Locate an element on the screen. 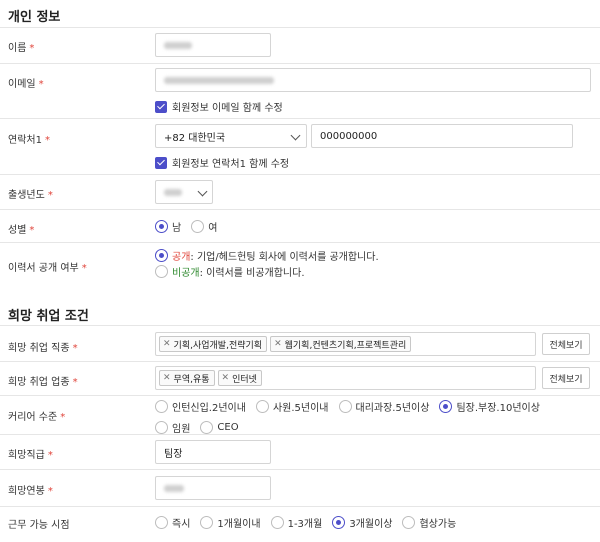 The height and width of the screenshot is (542, 600). gender-option-label: 남 is located at coordinates (177, 228).